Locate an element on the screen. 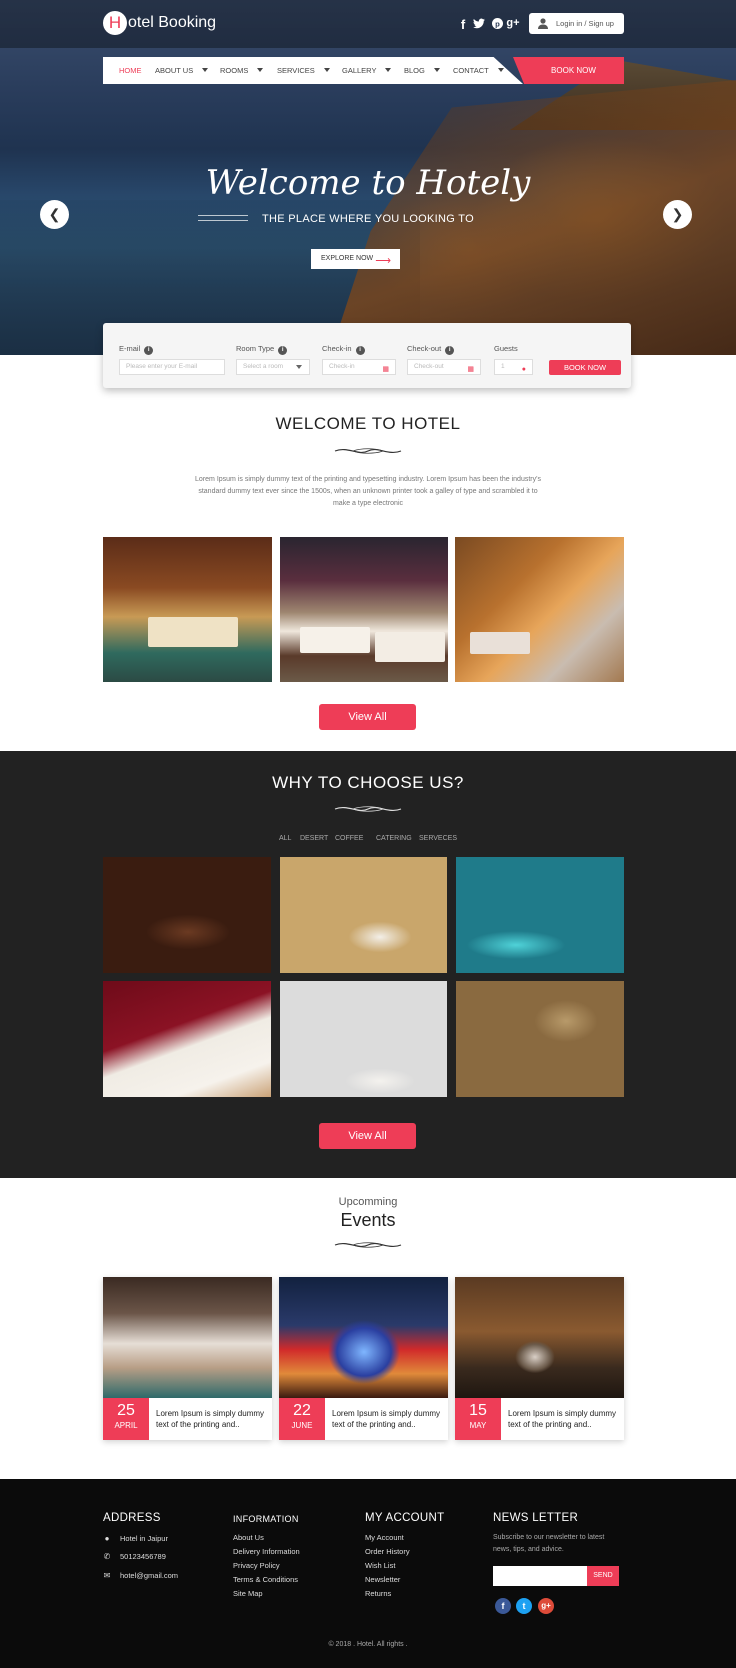  logo-text: otel Booking is located at coordinates (172, 23).